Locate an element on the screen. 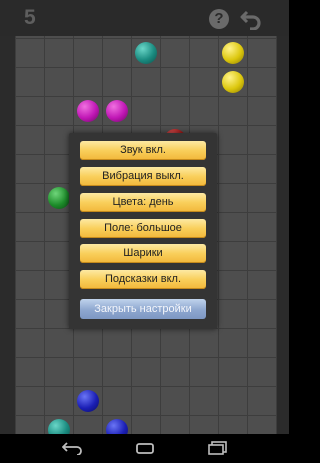 The image size is (320, 463). board-size-button: Поле: большое is located at coordinates (143, 228).